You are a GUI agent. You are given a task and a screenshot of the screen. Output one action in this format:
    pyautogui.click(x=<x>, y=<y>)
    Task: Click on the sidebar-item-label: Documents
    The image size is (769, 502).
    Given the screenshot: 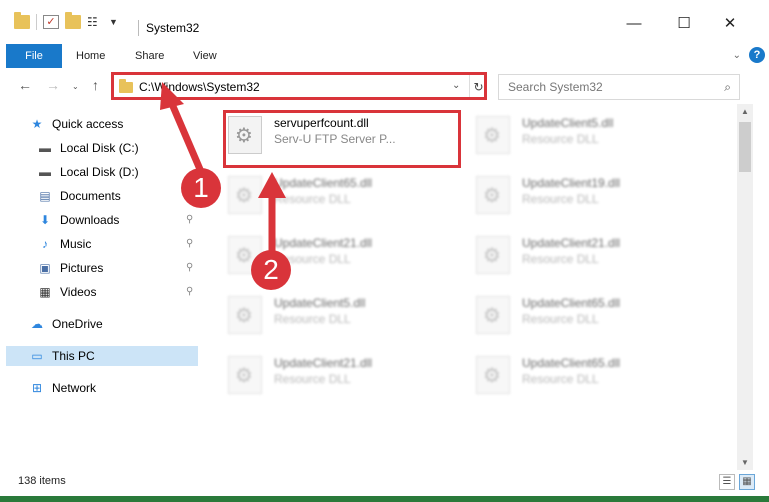 What is the action you would take?
    pyautogui.click(x=90, y=196)
    